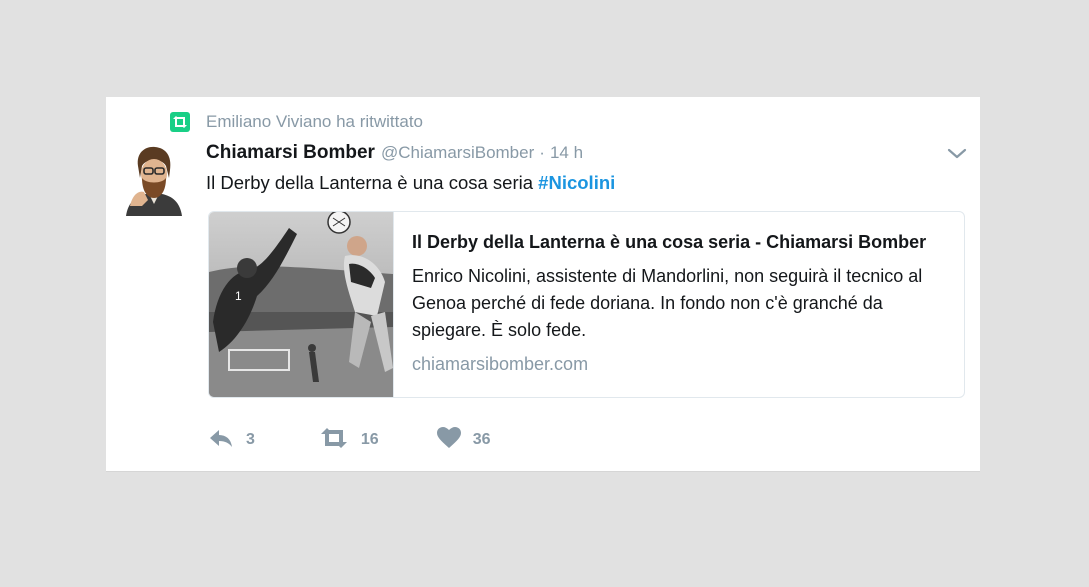  I want to click on like-count: 36, so click(481, 439).